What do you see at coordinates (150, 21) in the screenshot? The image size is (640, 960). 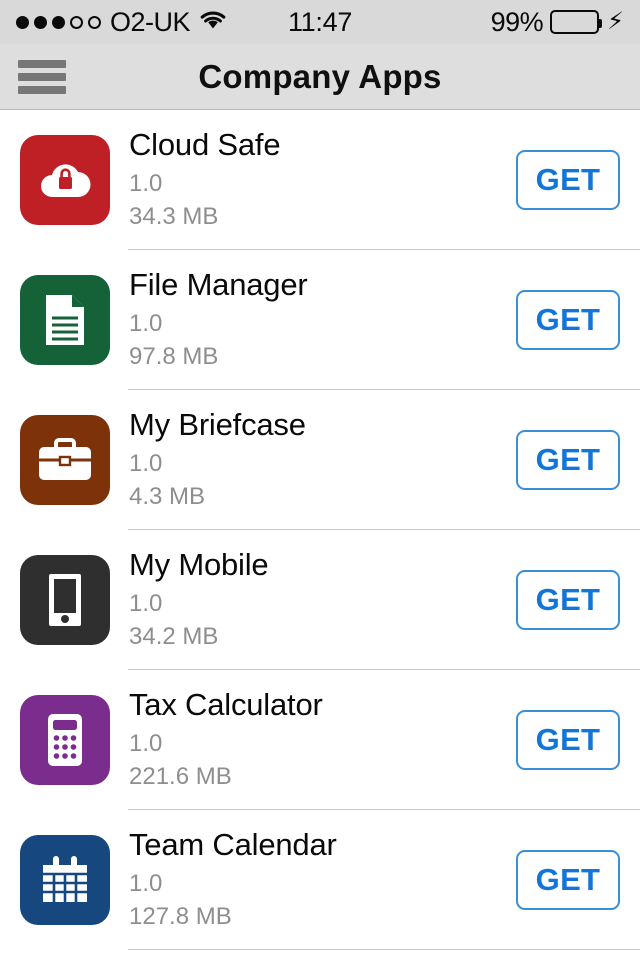 I see `carrier-label: O2-UK` at bounding box center [150, 21].